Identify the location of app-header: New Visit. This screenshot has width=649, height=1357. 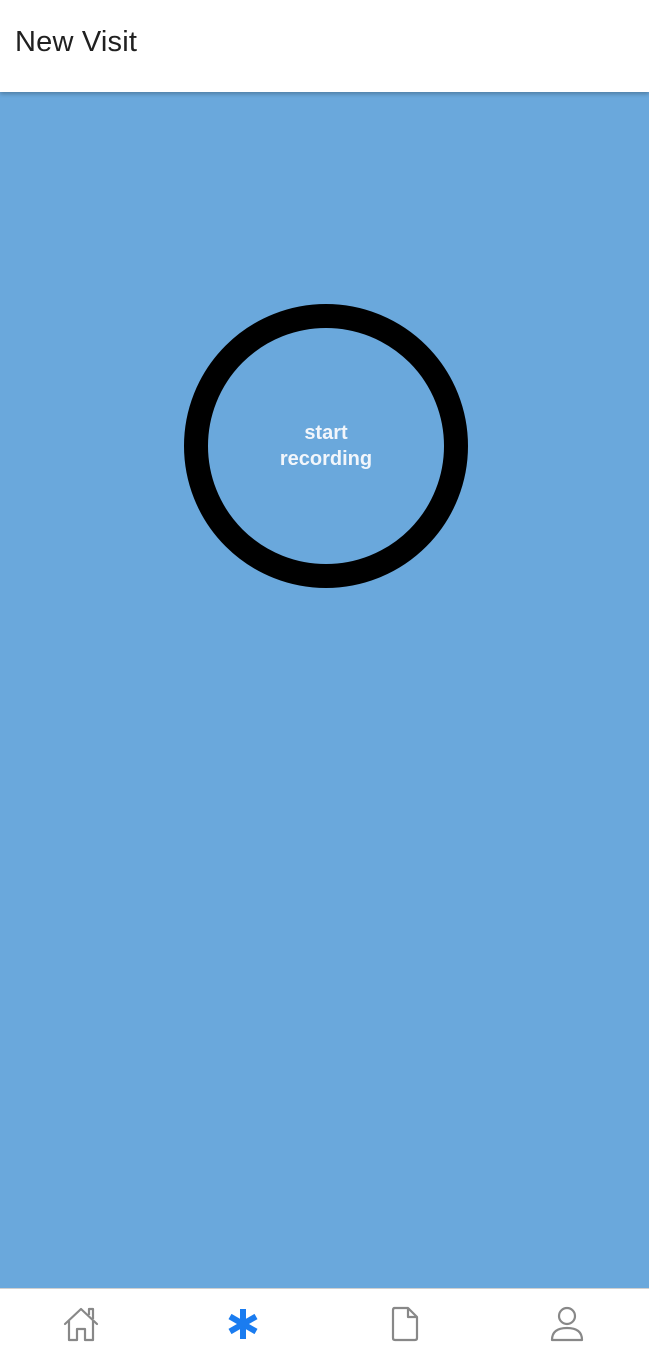
(324, 46).